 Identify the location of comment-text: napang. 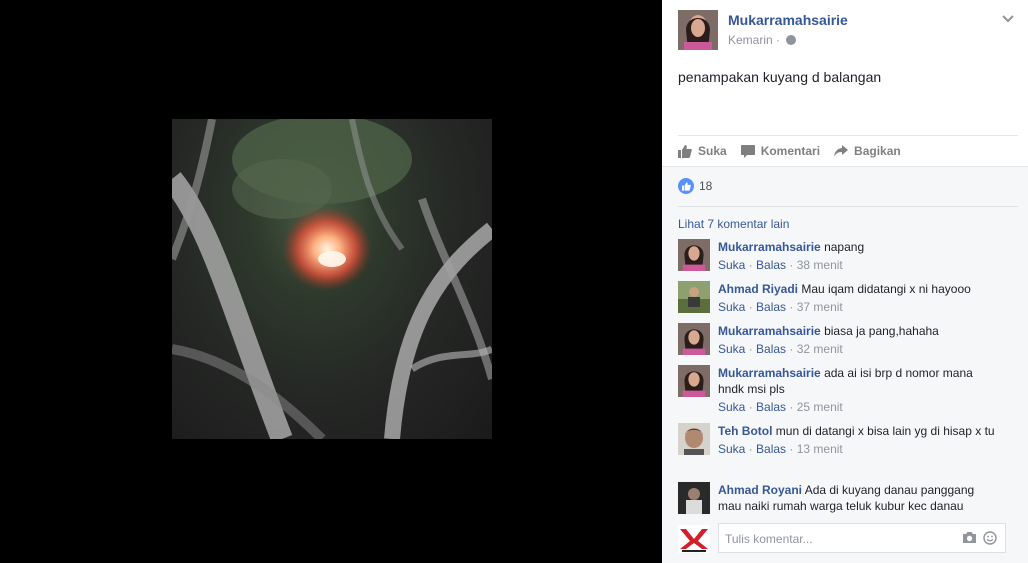
(844, 247).